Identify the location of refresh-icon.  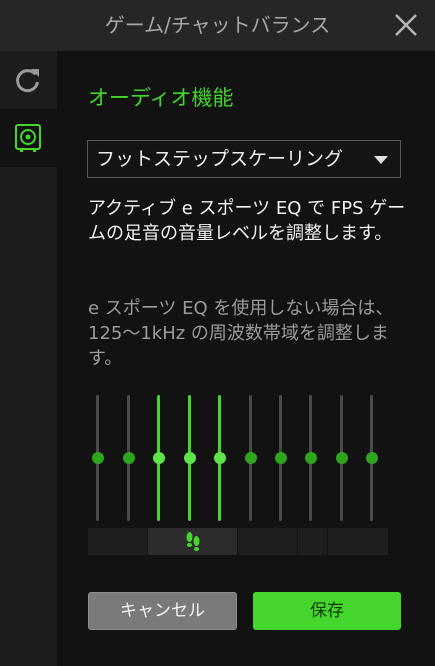
(27, 81).